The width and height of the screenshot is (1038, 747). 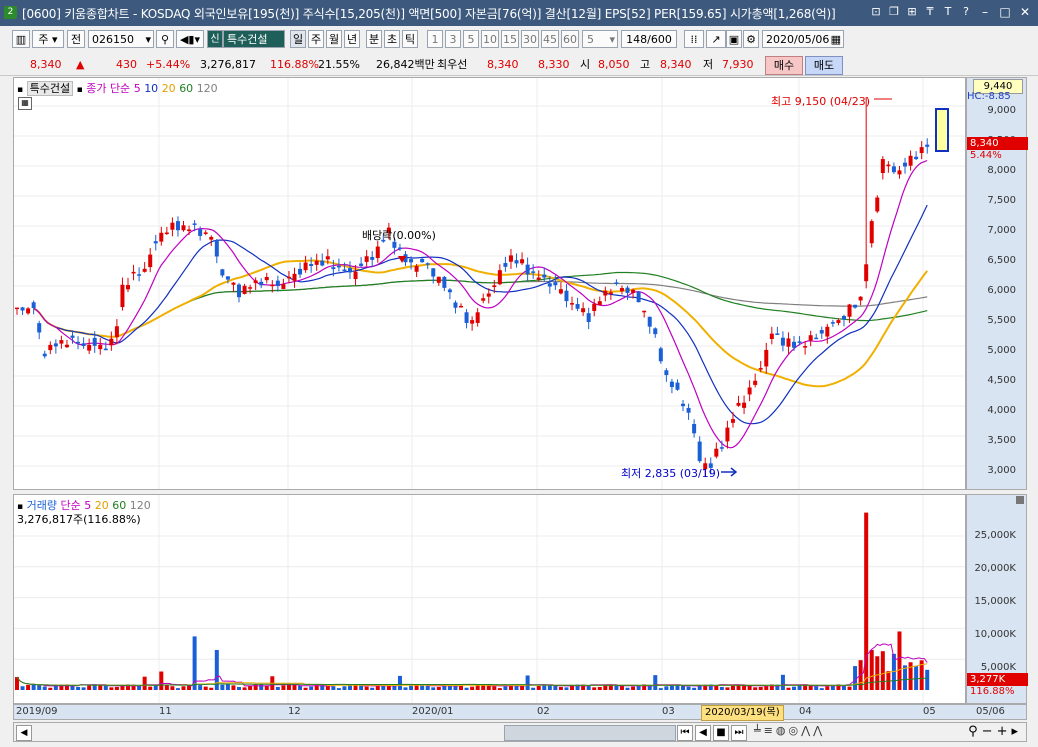 What do you see at coordinates (824, 65) in the screenshot?
I see `sell-button: 매도` at bounding box center [824, 65].